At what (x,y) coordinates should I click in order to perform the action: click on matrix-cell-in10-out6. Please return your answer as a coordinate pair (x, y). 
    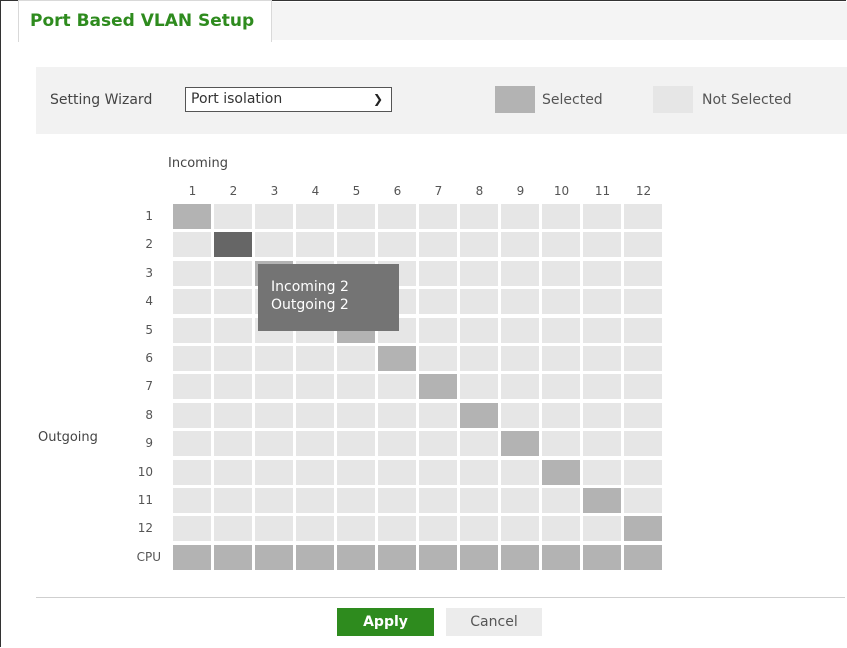
    Looking at the image, I should click on (561, 358).